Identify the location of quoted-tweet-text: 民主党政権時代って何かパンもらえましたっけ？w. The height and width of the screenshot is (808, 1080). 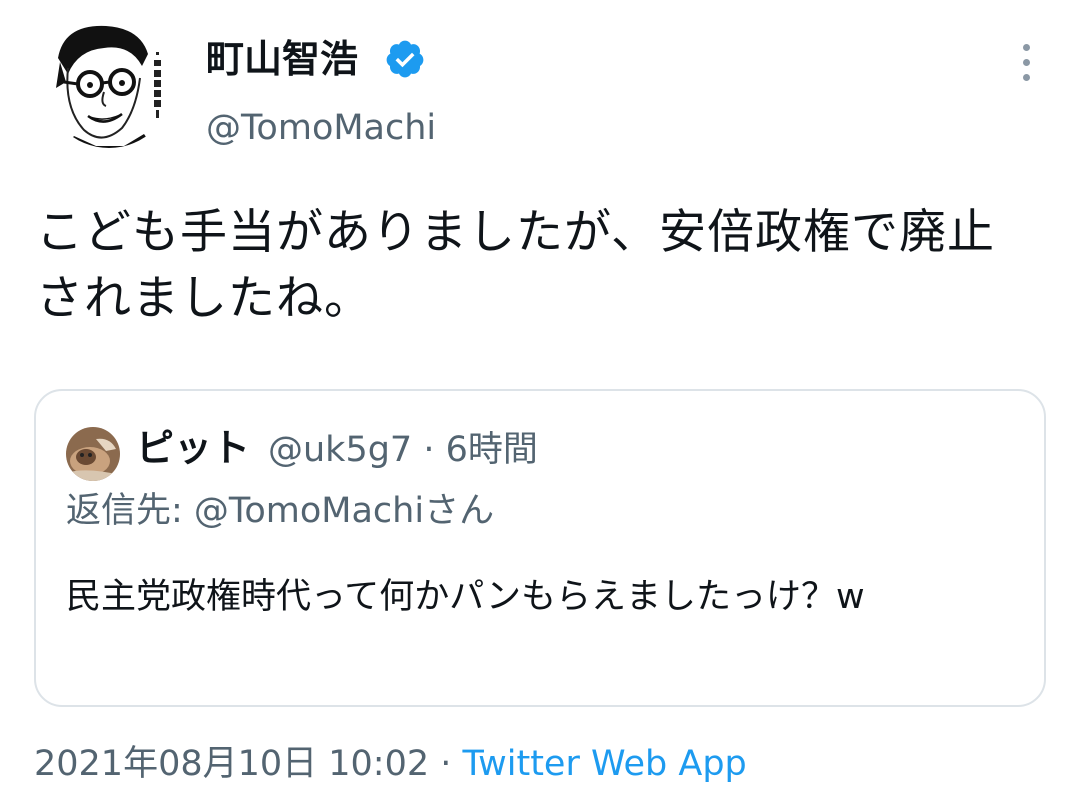
(465, 597).